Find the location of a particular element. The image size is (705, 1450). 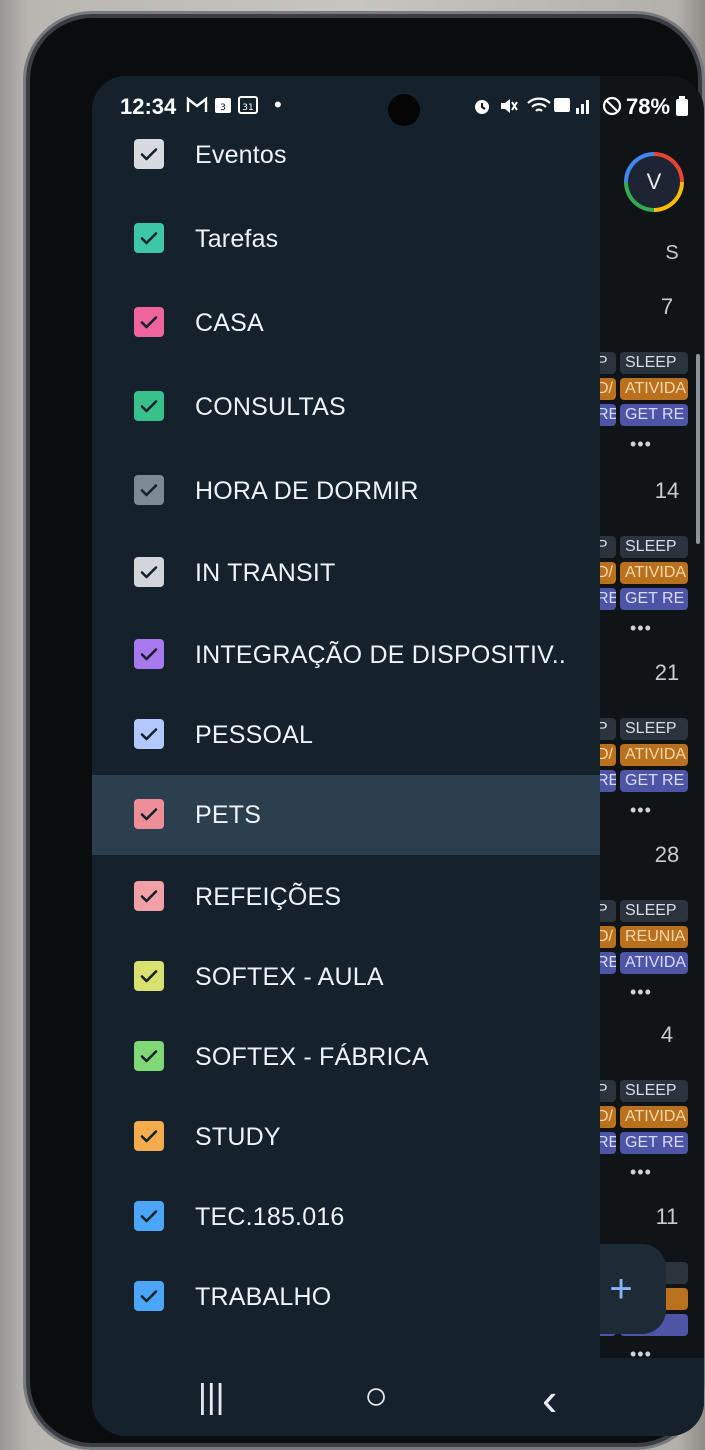

alarm-icon is located at coordinates (482, 108).